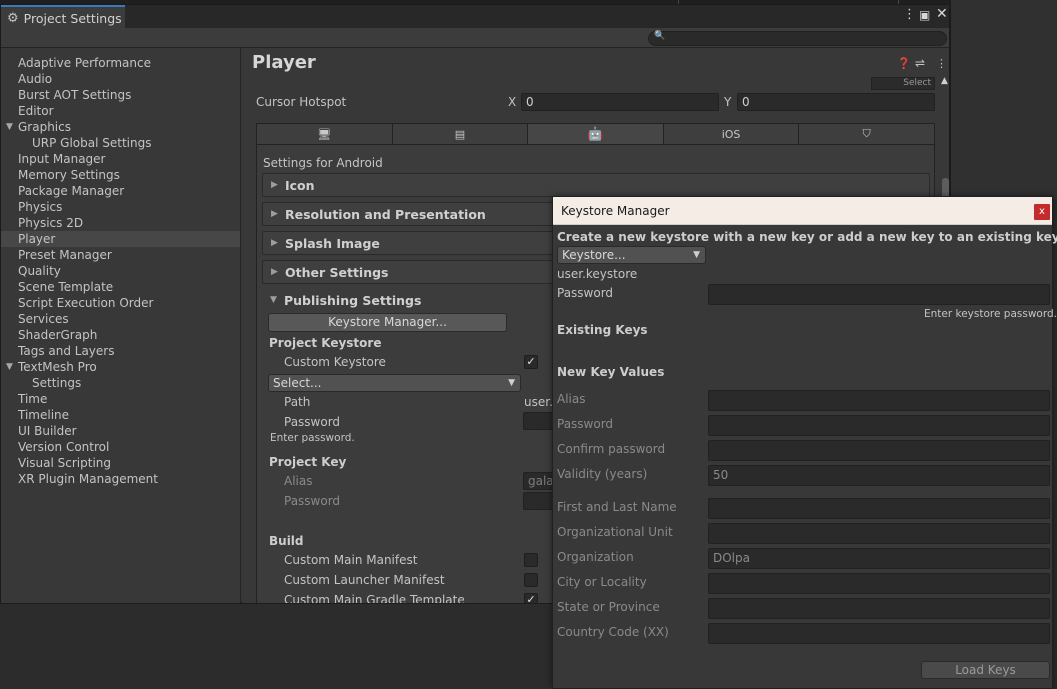 This screenshot has height=689, width=1057. What do you see at coordinates (274, 185) in the screenshot?
I see `foldout-arrow-icon: ▶` at bounding box center [274, 185].